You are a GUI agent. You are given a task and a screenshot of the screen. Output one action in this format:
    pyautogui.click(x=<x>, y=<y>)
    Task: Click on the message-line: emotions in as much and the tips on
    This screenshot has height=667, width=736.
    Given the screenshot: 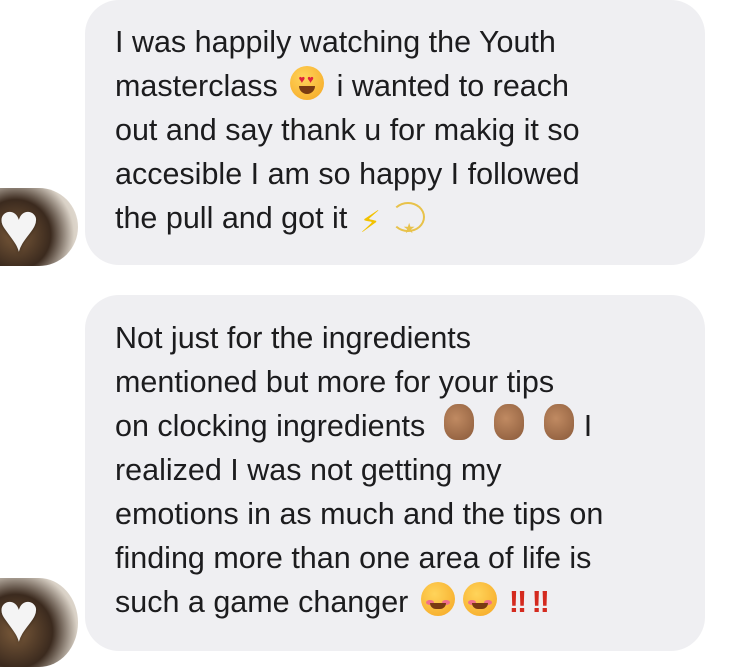 What is the action you would take?
    pyautogui.click(x=359, y=514)
    